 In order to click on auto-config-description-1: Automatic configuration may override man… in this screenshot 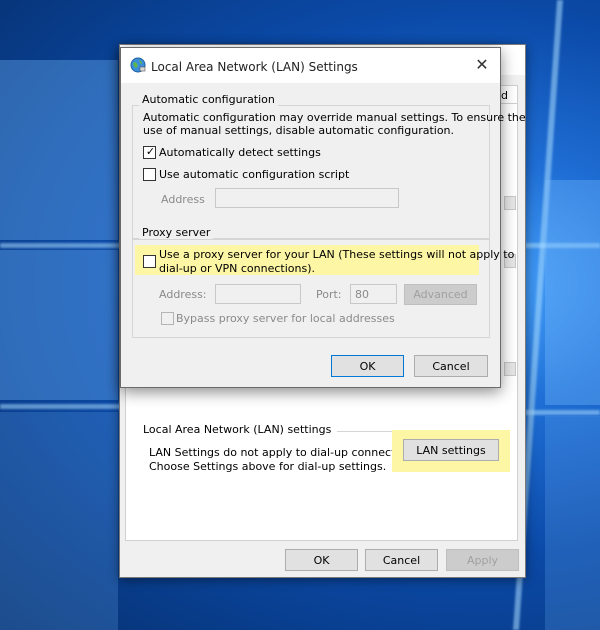, I will do `click(334, 117)`.